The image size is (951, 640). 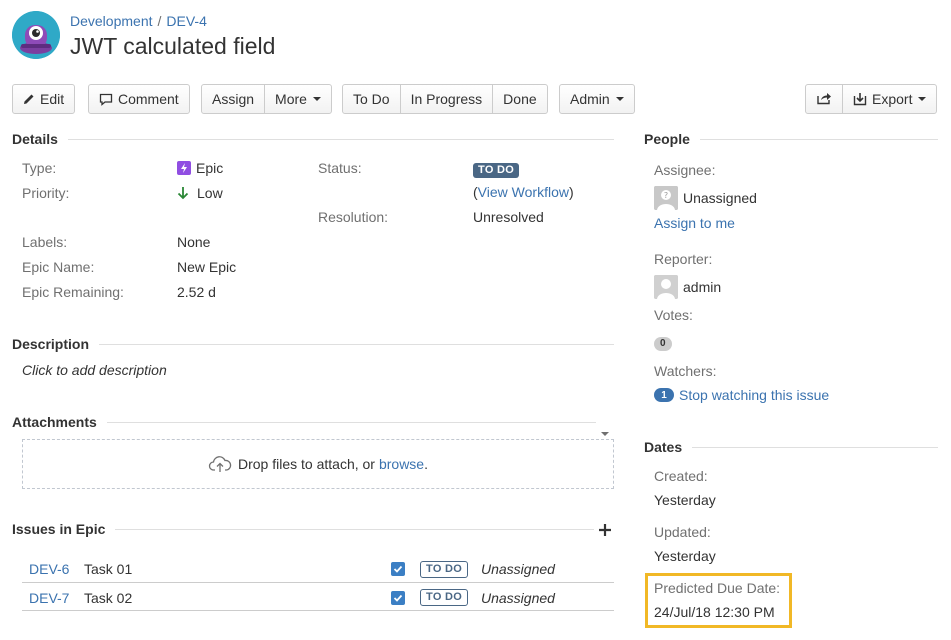 I want to click on share-button, so click(x=824, y=99).